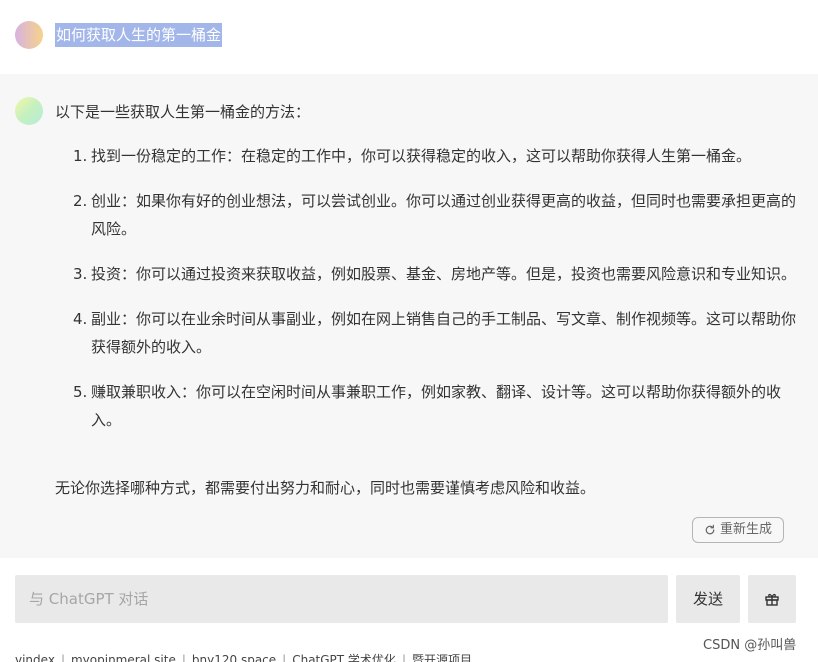 The height and width of the screenshot is (662, 818). What do you see at coordinates (35, 657) in the screenshot?
I see `footer-link: vindex` at bounding box center [35, 657].